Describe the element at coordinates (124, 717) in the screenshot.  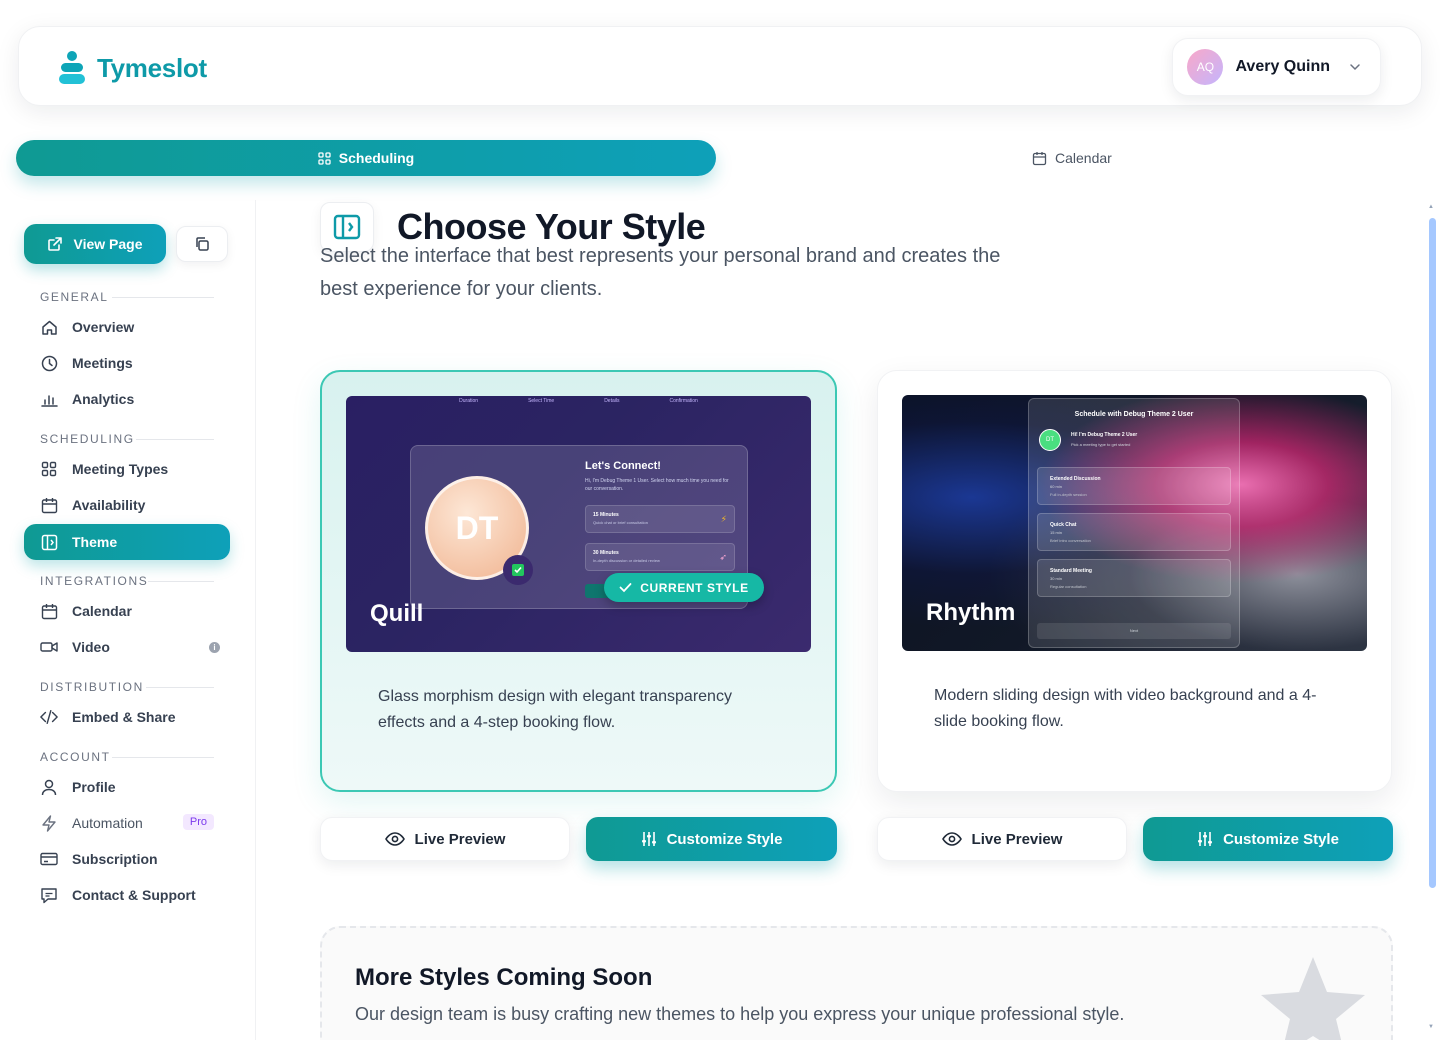
I see `sidebar-item-label: Embed & Share` at that location.